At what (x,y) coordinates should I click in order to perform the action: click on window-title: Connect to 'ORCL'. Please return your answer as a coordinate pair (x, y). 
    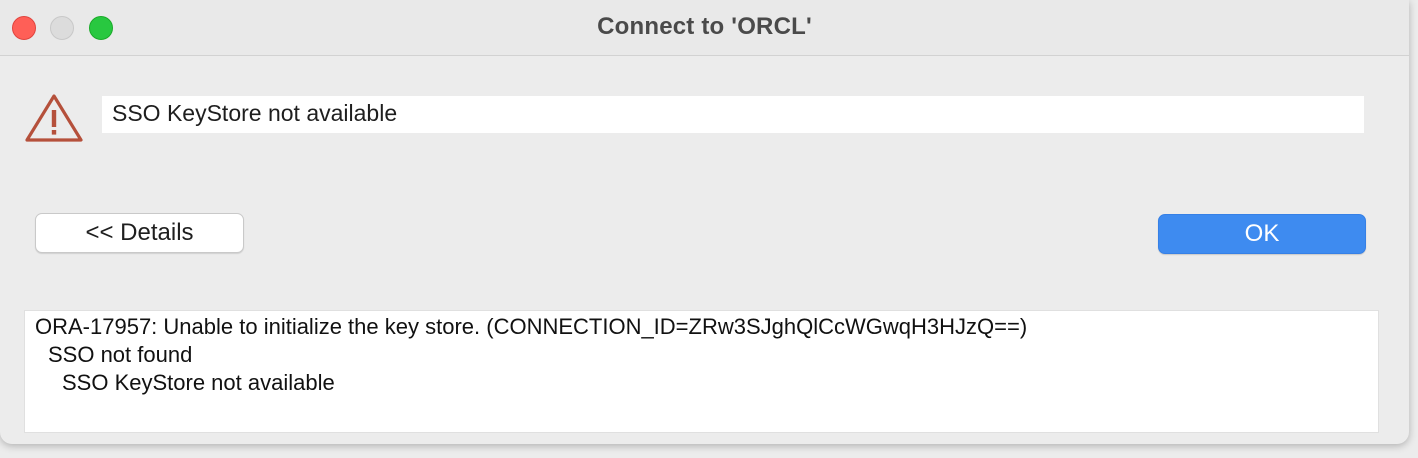
    Looking at the image, I should click on (704, 26).